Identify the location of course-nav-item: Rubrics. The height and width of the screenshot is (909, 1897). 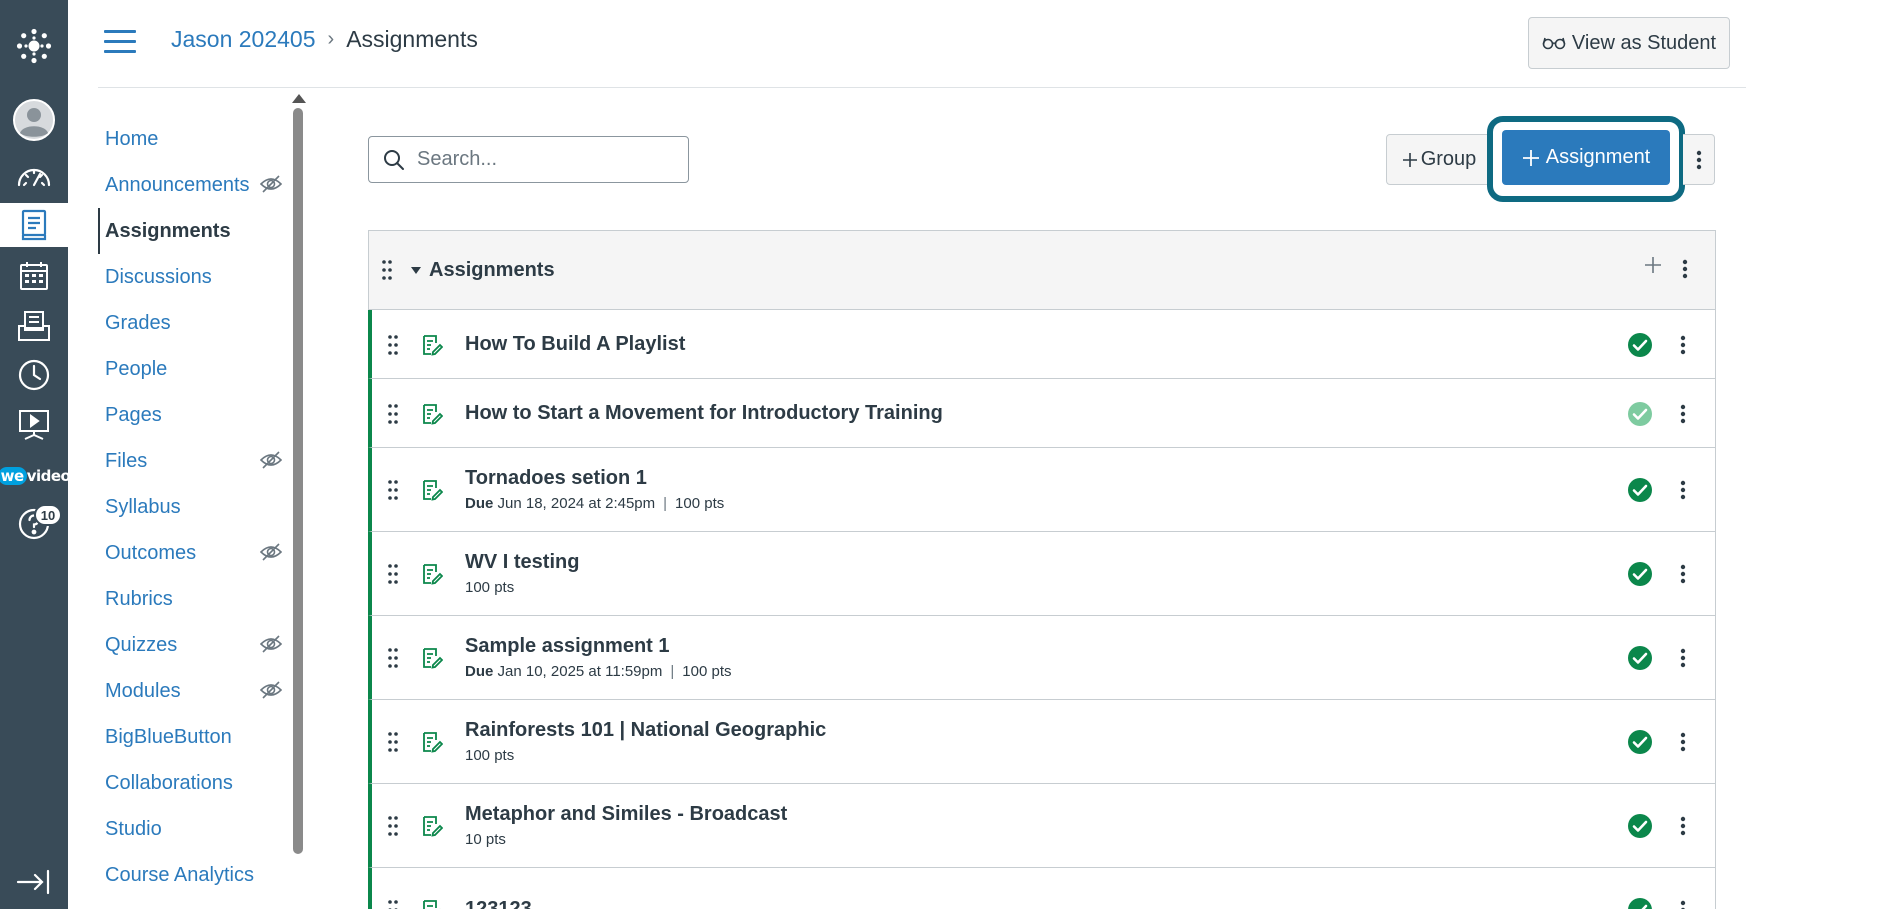
(194, 599).